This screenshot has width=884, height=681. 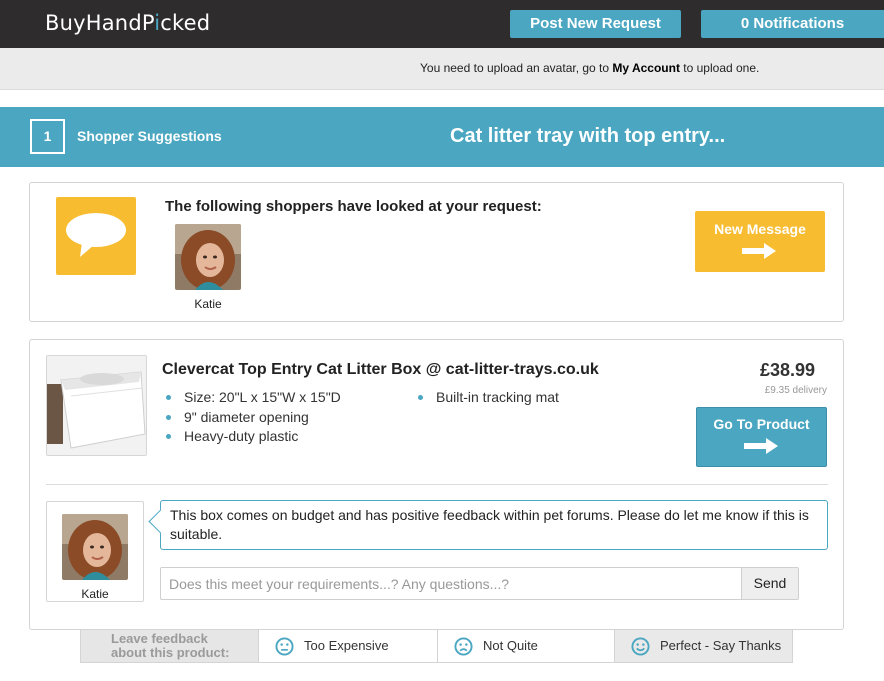 I want to click on go-to-product-label: Go To Product, so click(x=761, y=424).